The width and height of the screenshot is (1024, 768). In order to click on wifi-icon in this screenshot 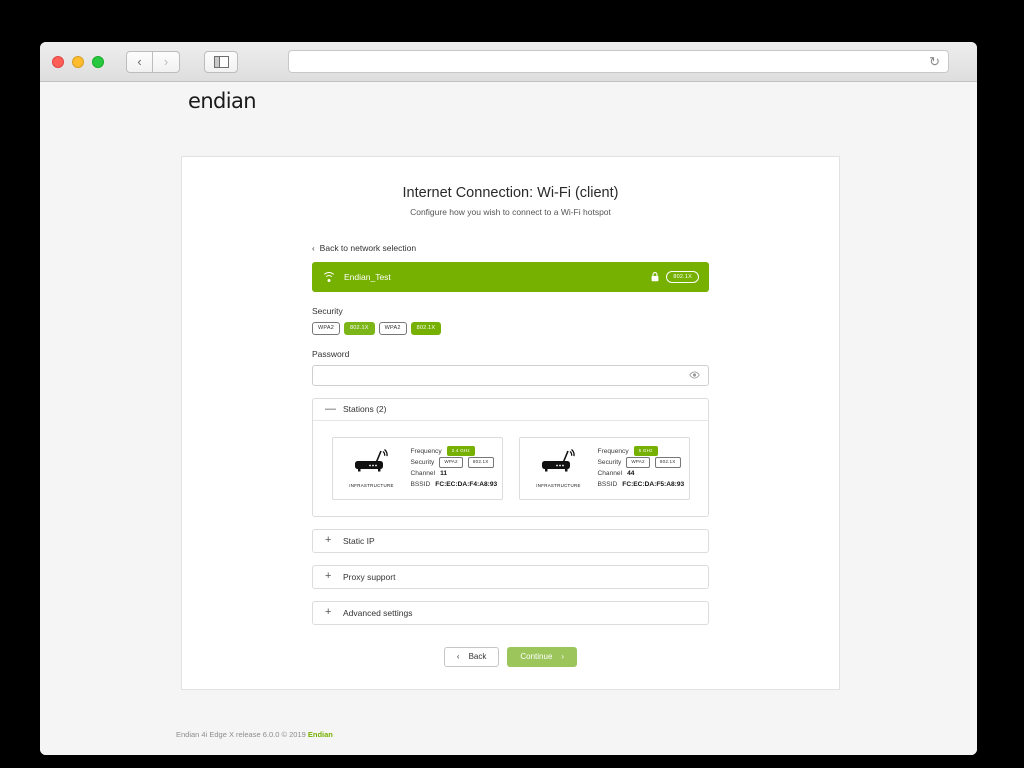, I will do `click(329, 277)`.